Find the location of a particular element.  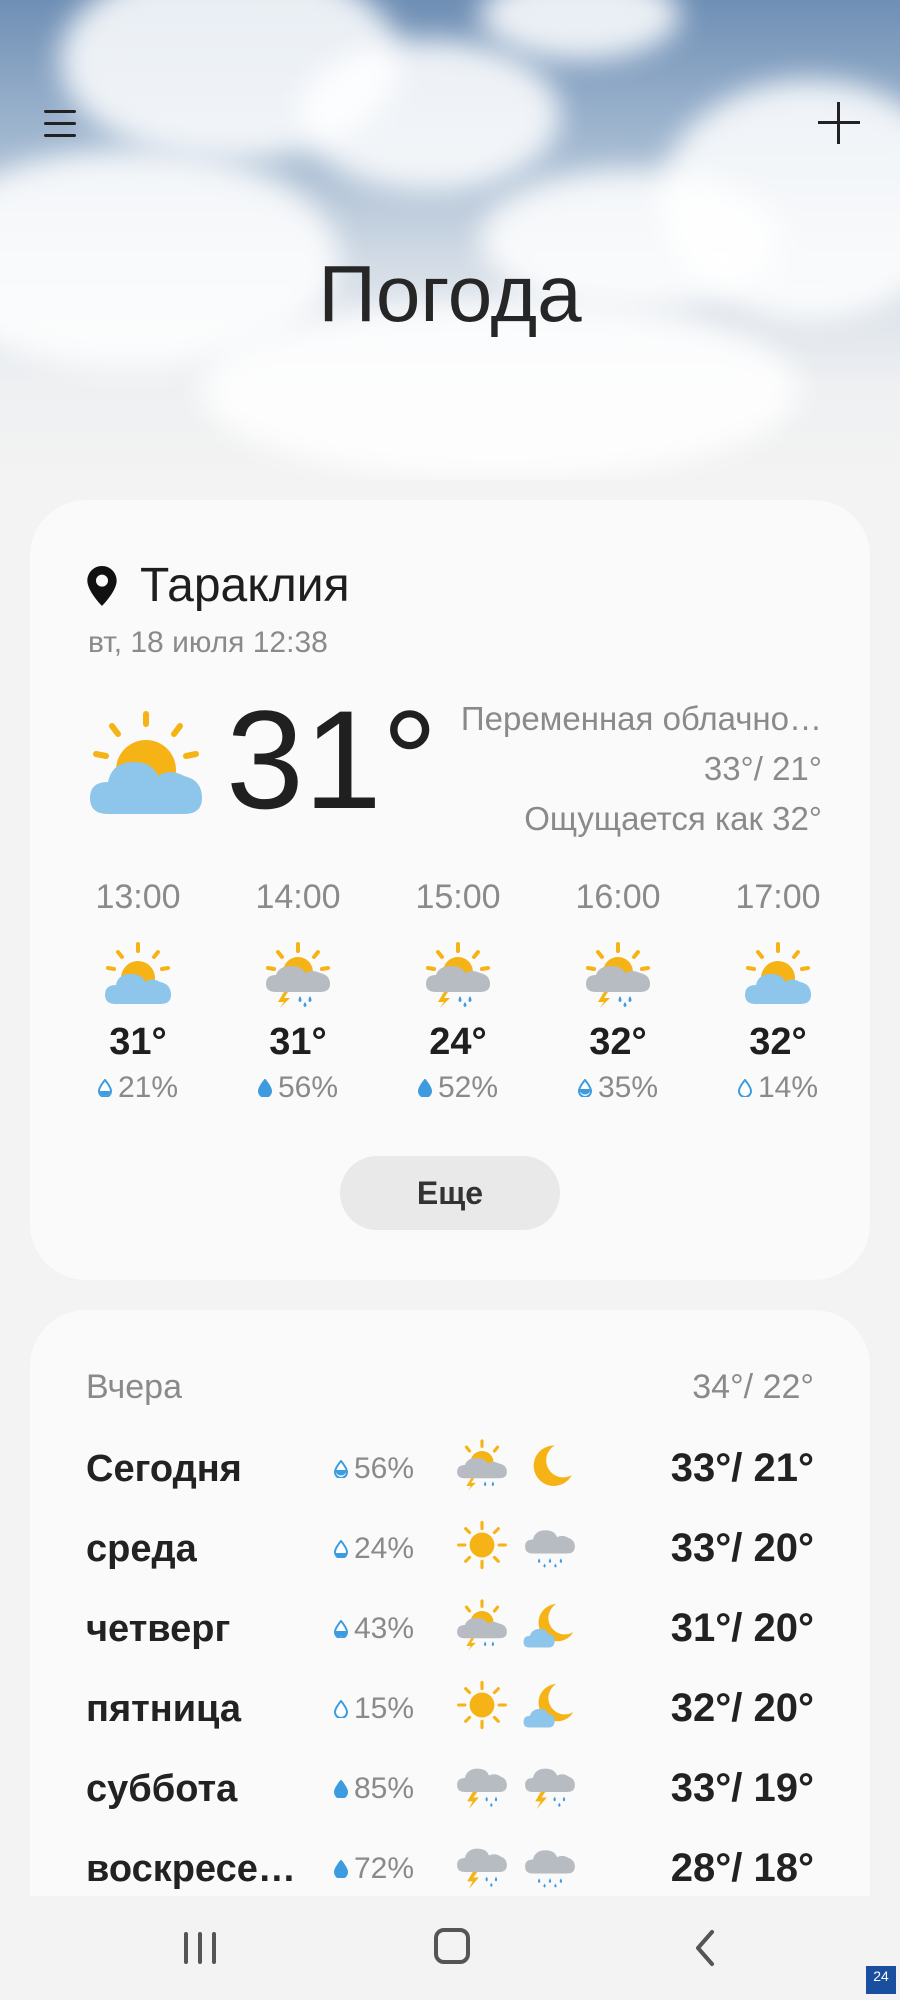

day-temperature: 31°/ 20° is located at coordinates (742, 1628).